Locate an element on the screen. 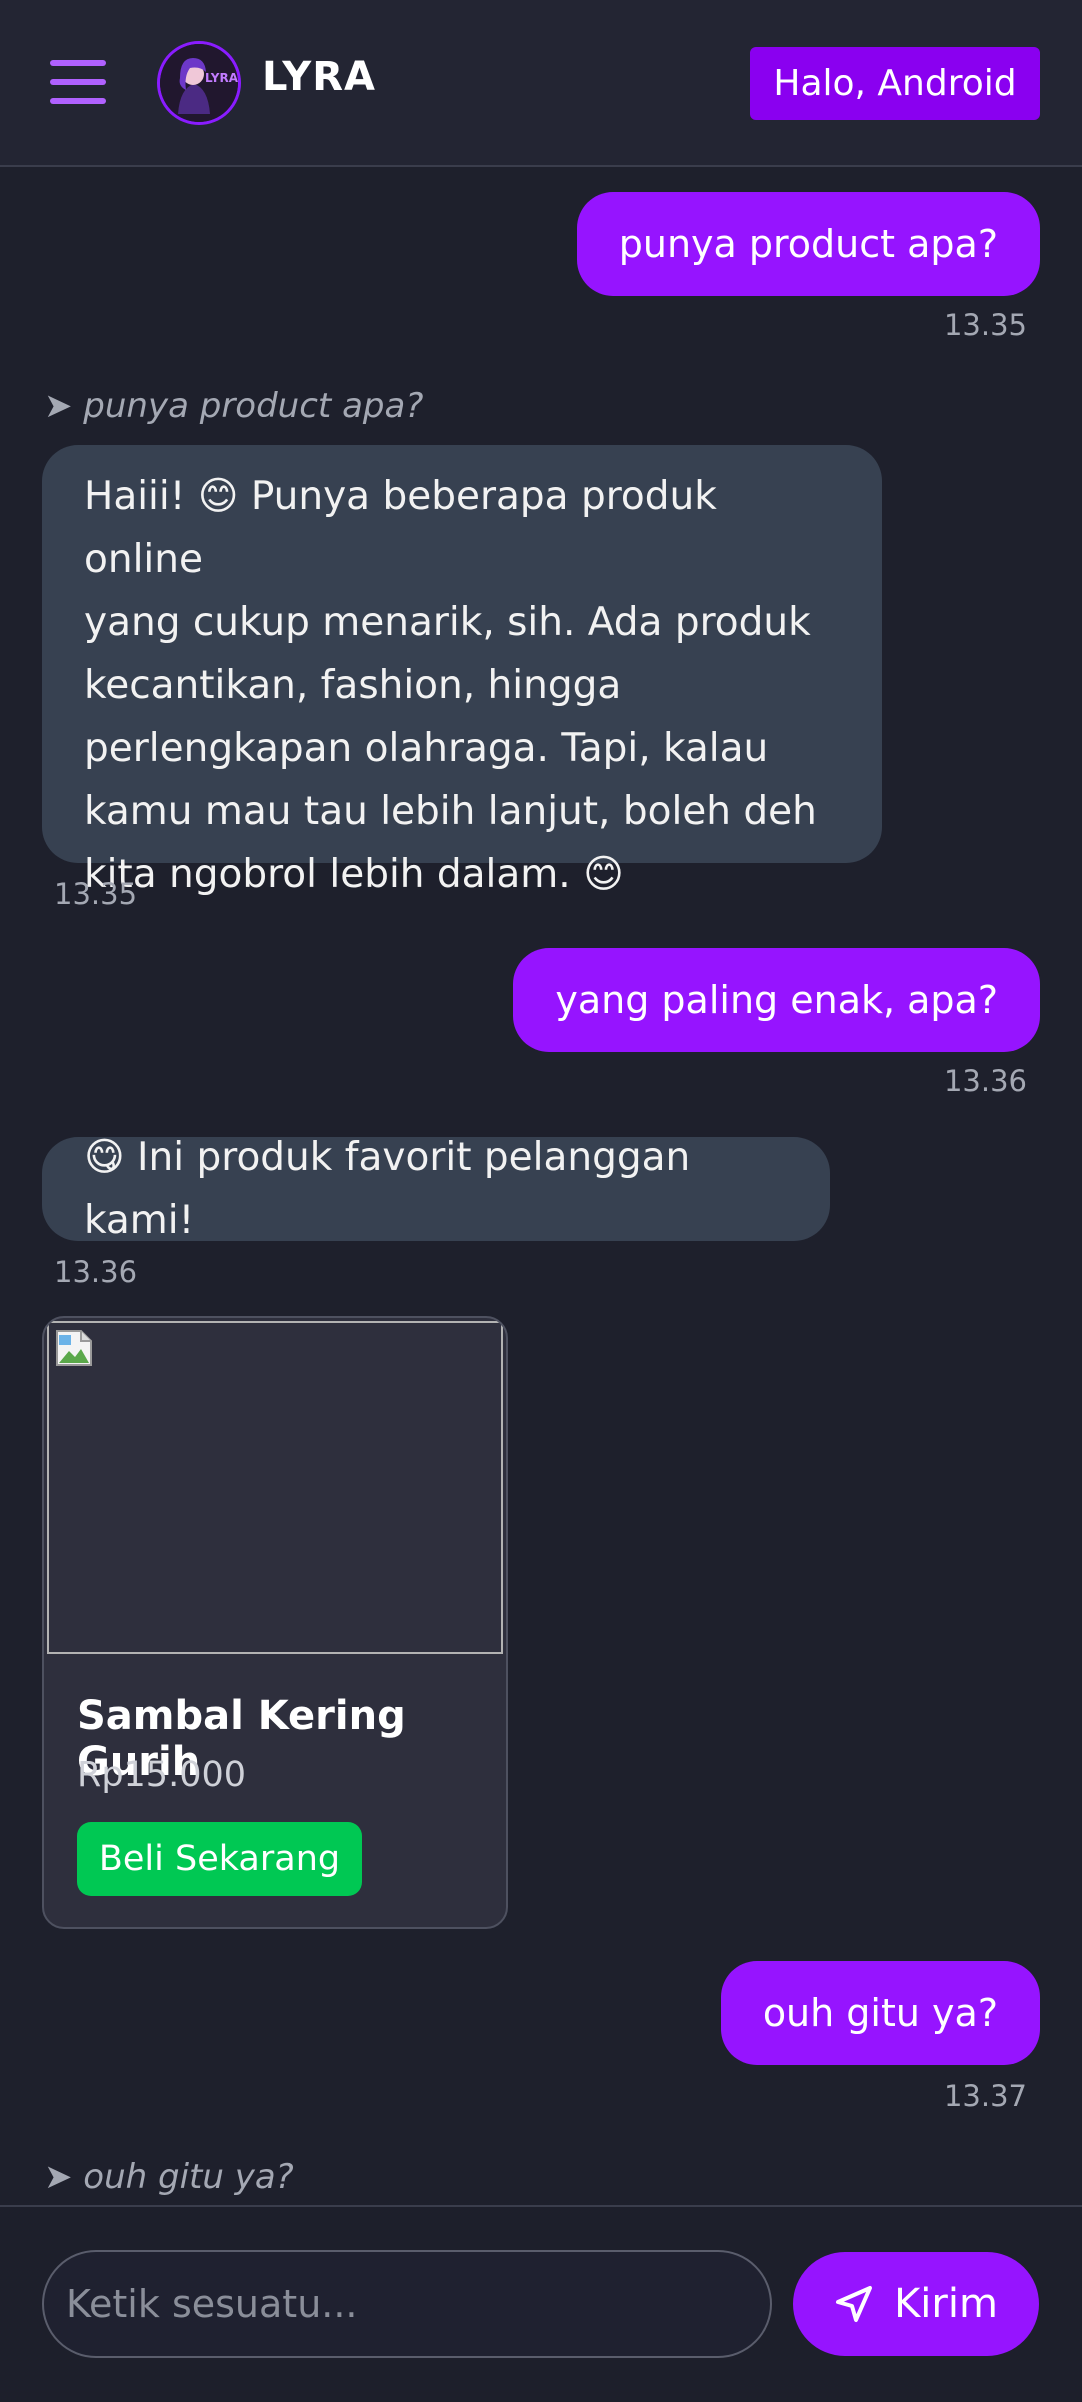 The image size is (1082, 2402). bot-message-line: kecantikan, fashion, hingga is located at coordinates (353, 685).